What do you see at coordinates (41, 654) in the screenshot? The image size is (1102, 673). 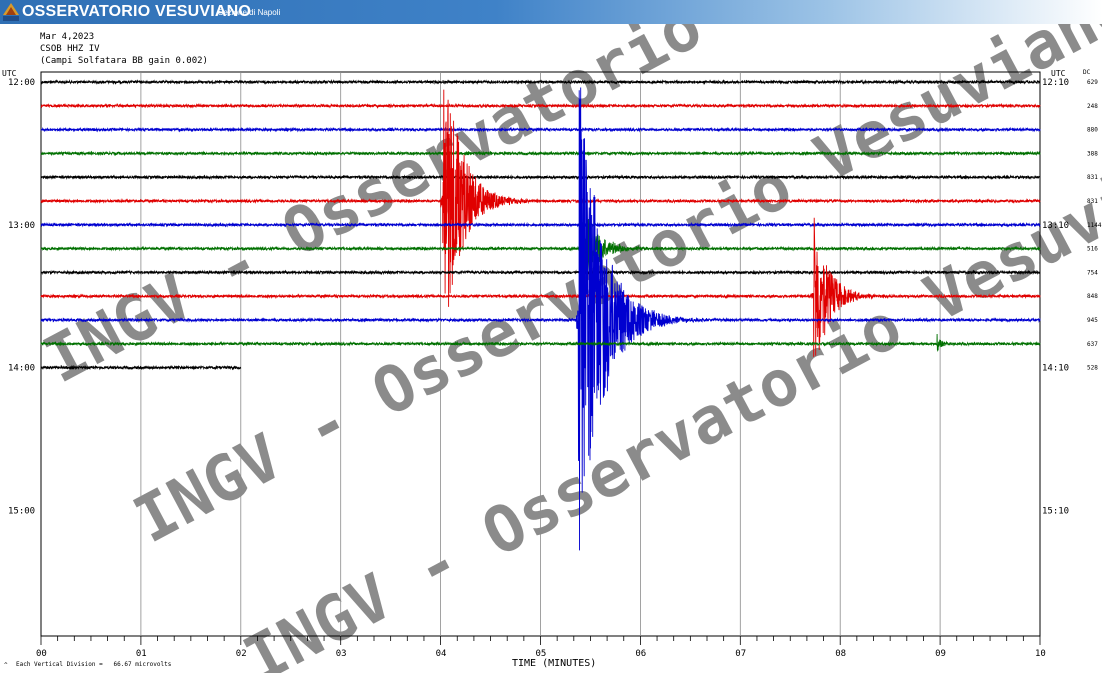 I see `x-tick-label: 00` at bounding box center [41, 654].